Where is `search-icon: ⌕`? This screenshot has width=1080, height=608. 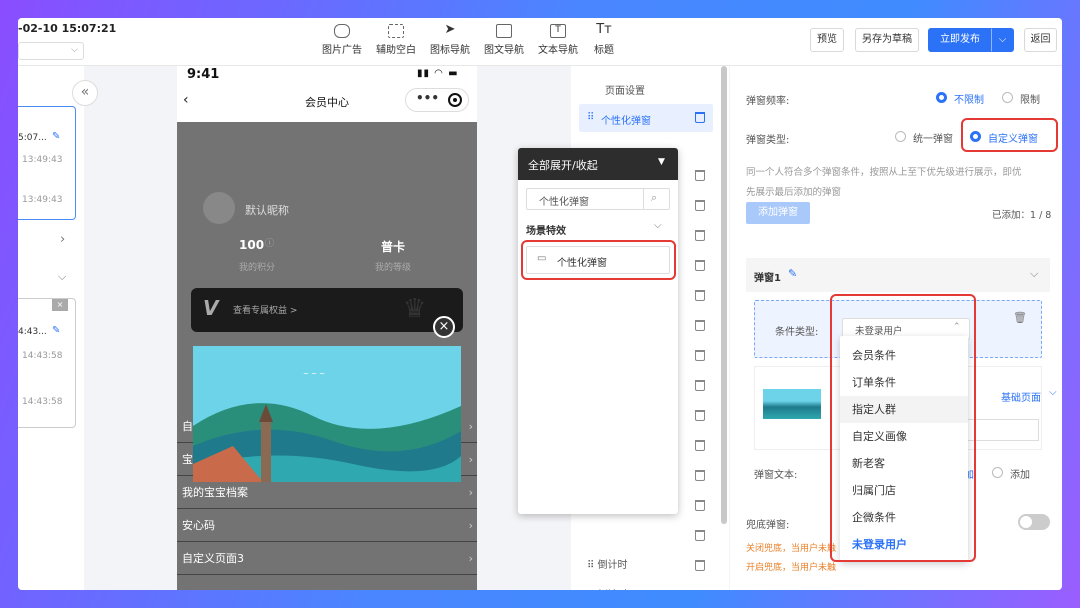
search-icon: ⌕ is located at coordinates (654, 198).